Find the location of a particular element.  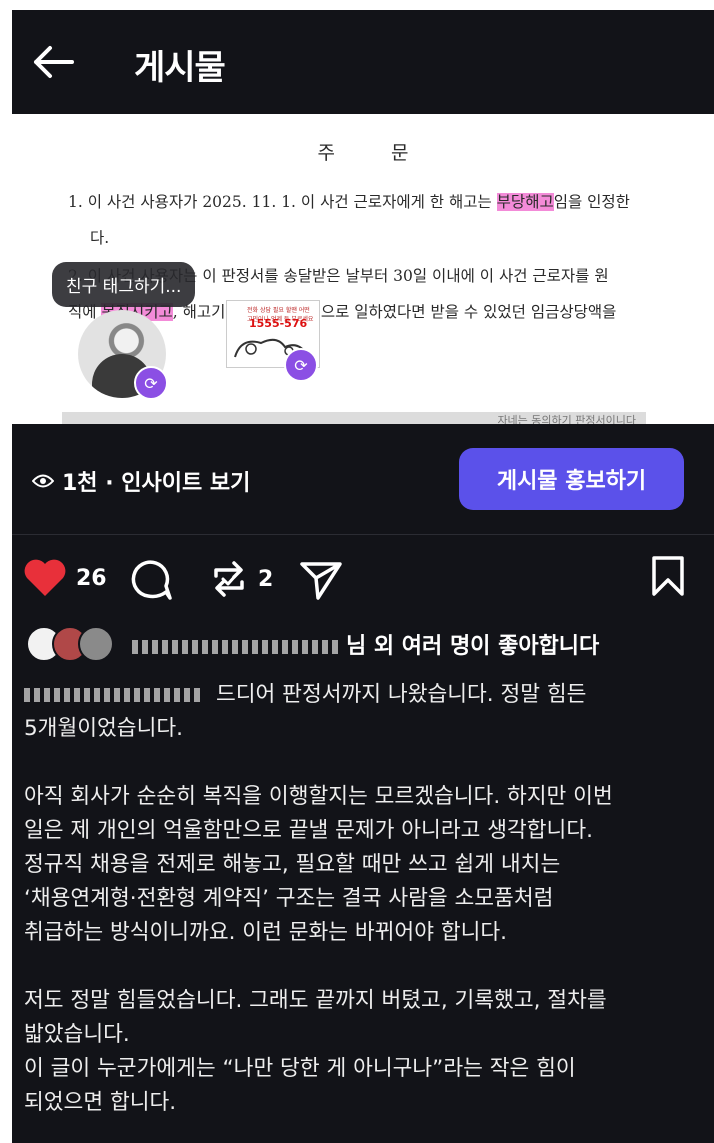

liker-avatars is located at coordinates (71, 644).